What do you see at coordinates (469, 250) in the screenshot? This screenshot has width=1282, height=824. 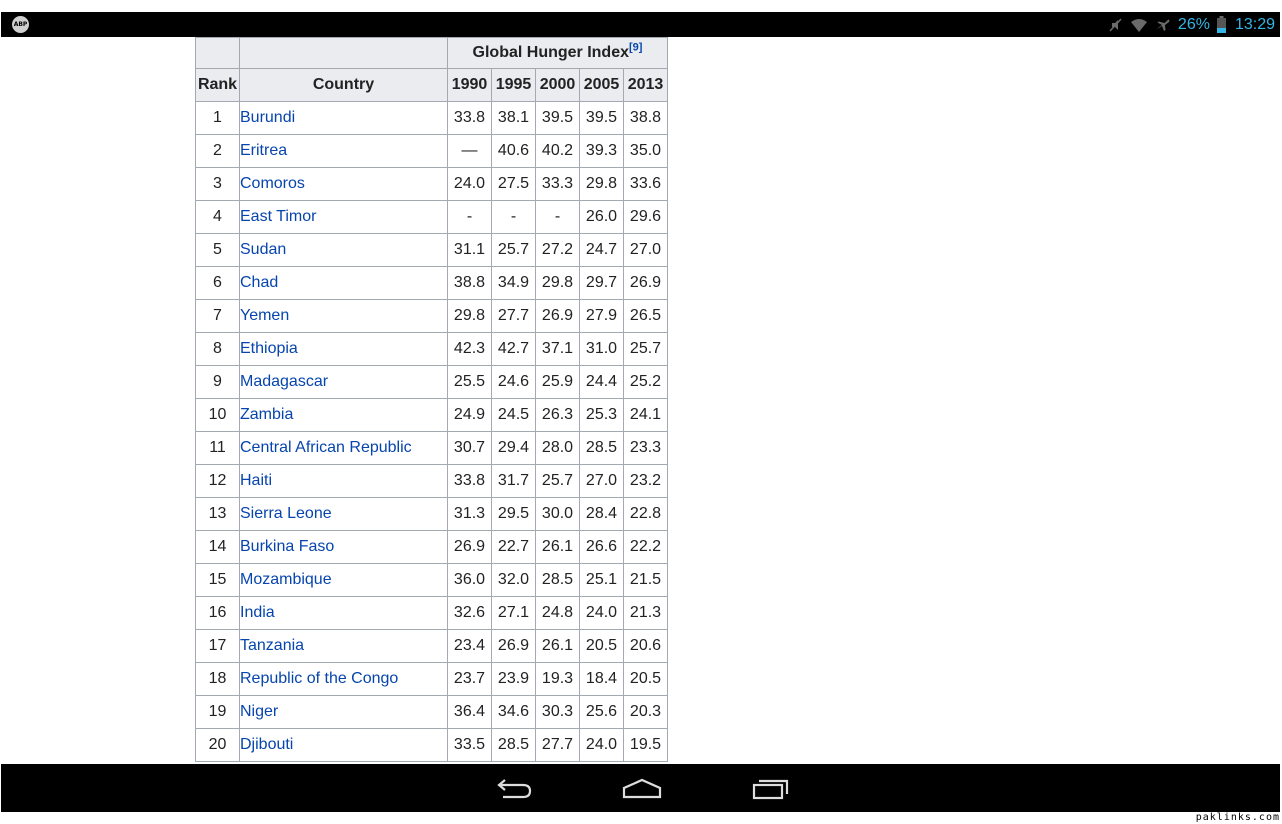 I see `value-cell-1990: 31.1` at bounding box center [469, 250].